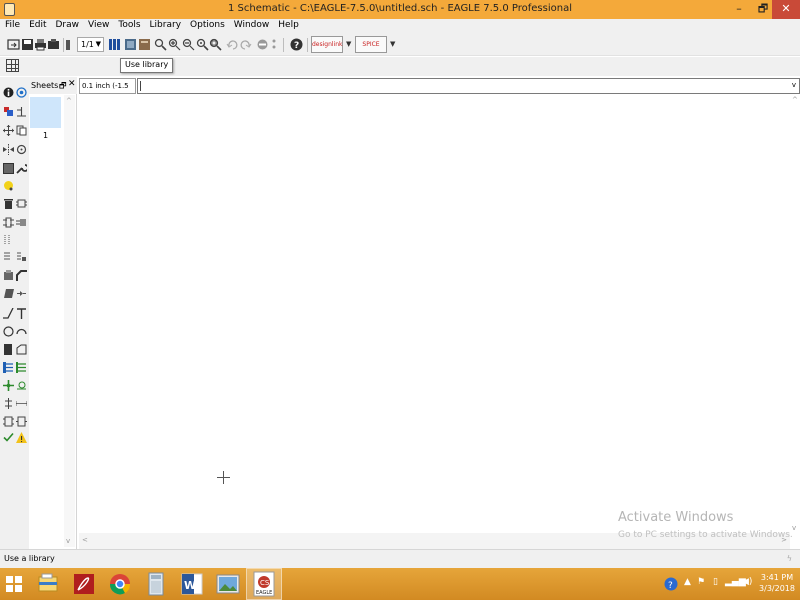  Describe the element at coordinates (48, 584) in the screenshot. I see `file-explorer-icon` at that location.